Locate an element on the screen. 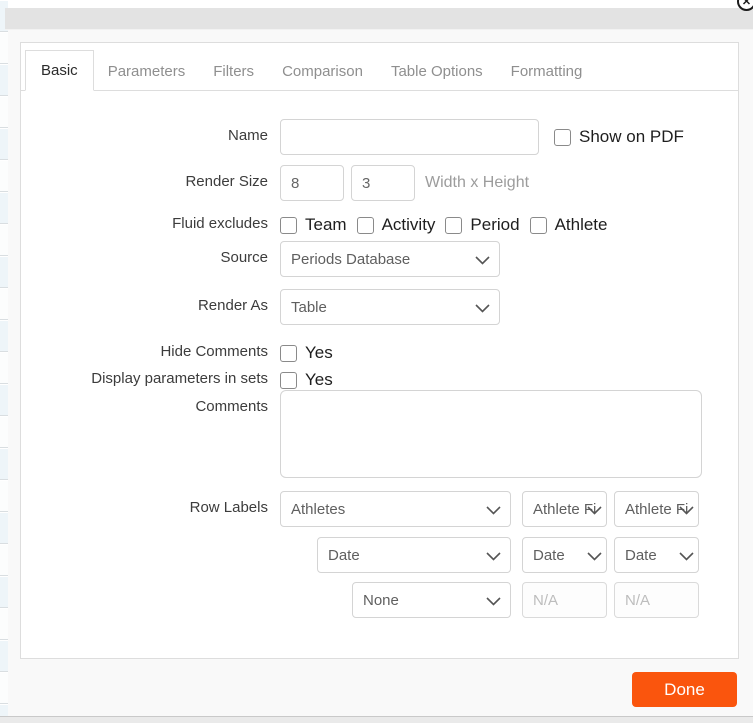 The image size is (753, 723). row-labels-label: Row Labels is located at coordinates (228, 507).